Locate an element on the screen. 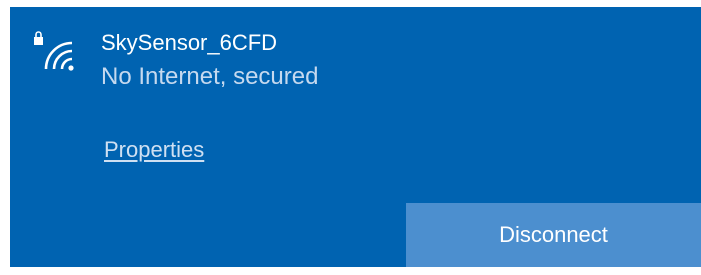 The width and height of the screenshot is (701, 275). network-name: SkySensor_6CFD is located at coordinates (189, 42).